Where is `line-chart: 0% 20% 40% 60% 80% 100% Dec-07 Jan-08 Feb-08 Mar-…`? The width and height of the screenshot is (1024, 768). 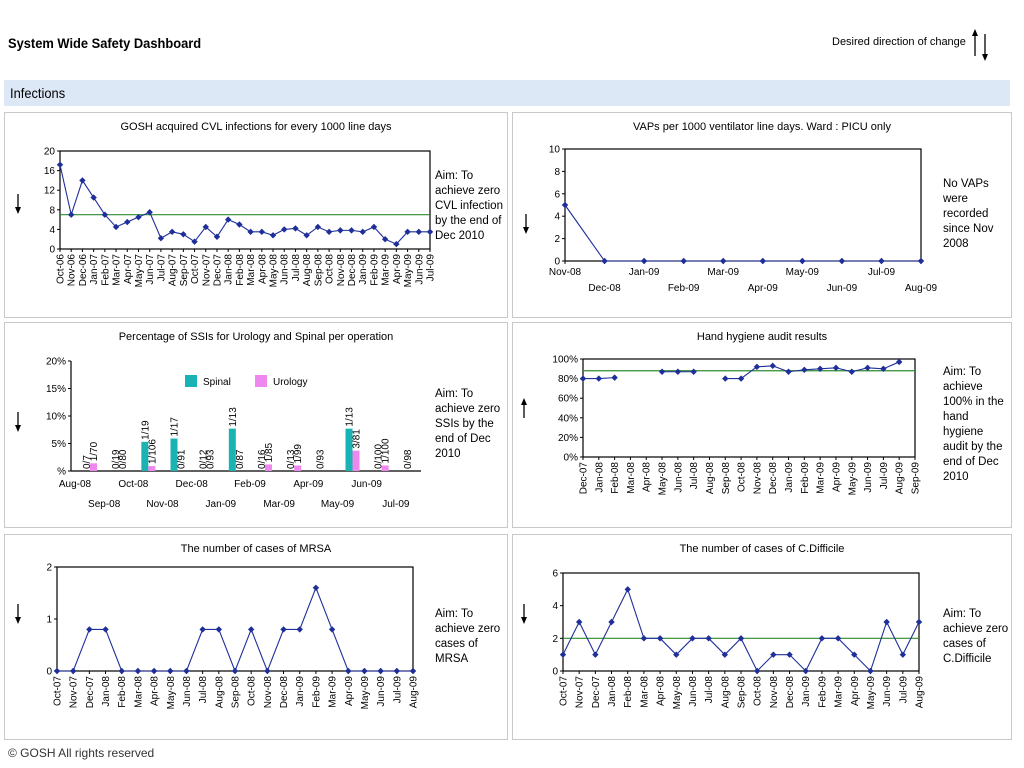
line-chart: 0% 20% 40% 60% 80% 100% Dec-07 Jan-08 Feb-08 Mar-… is located at coordinates (737, 425).